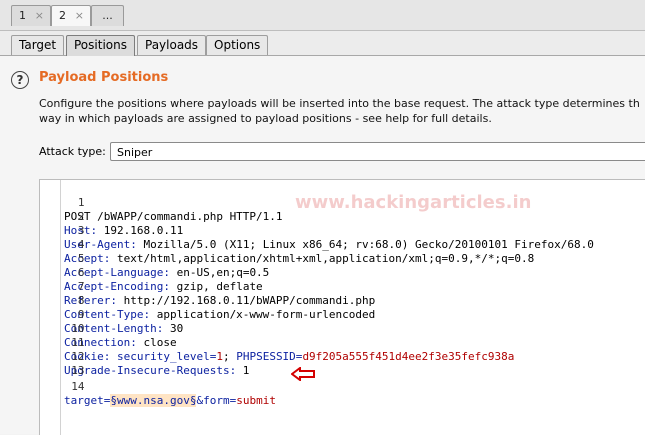 The height and width of the screenshot is (435, 645). I want to click on request-line: 6 Accept-Encoding: gzip, deflate, so click(151, 272).